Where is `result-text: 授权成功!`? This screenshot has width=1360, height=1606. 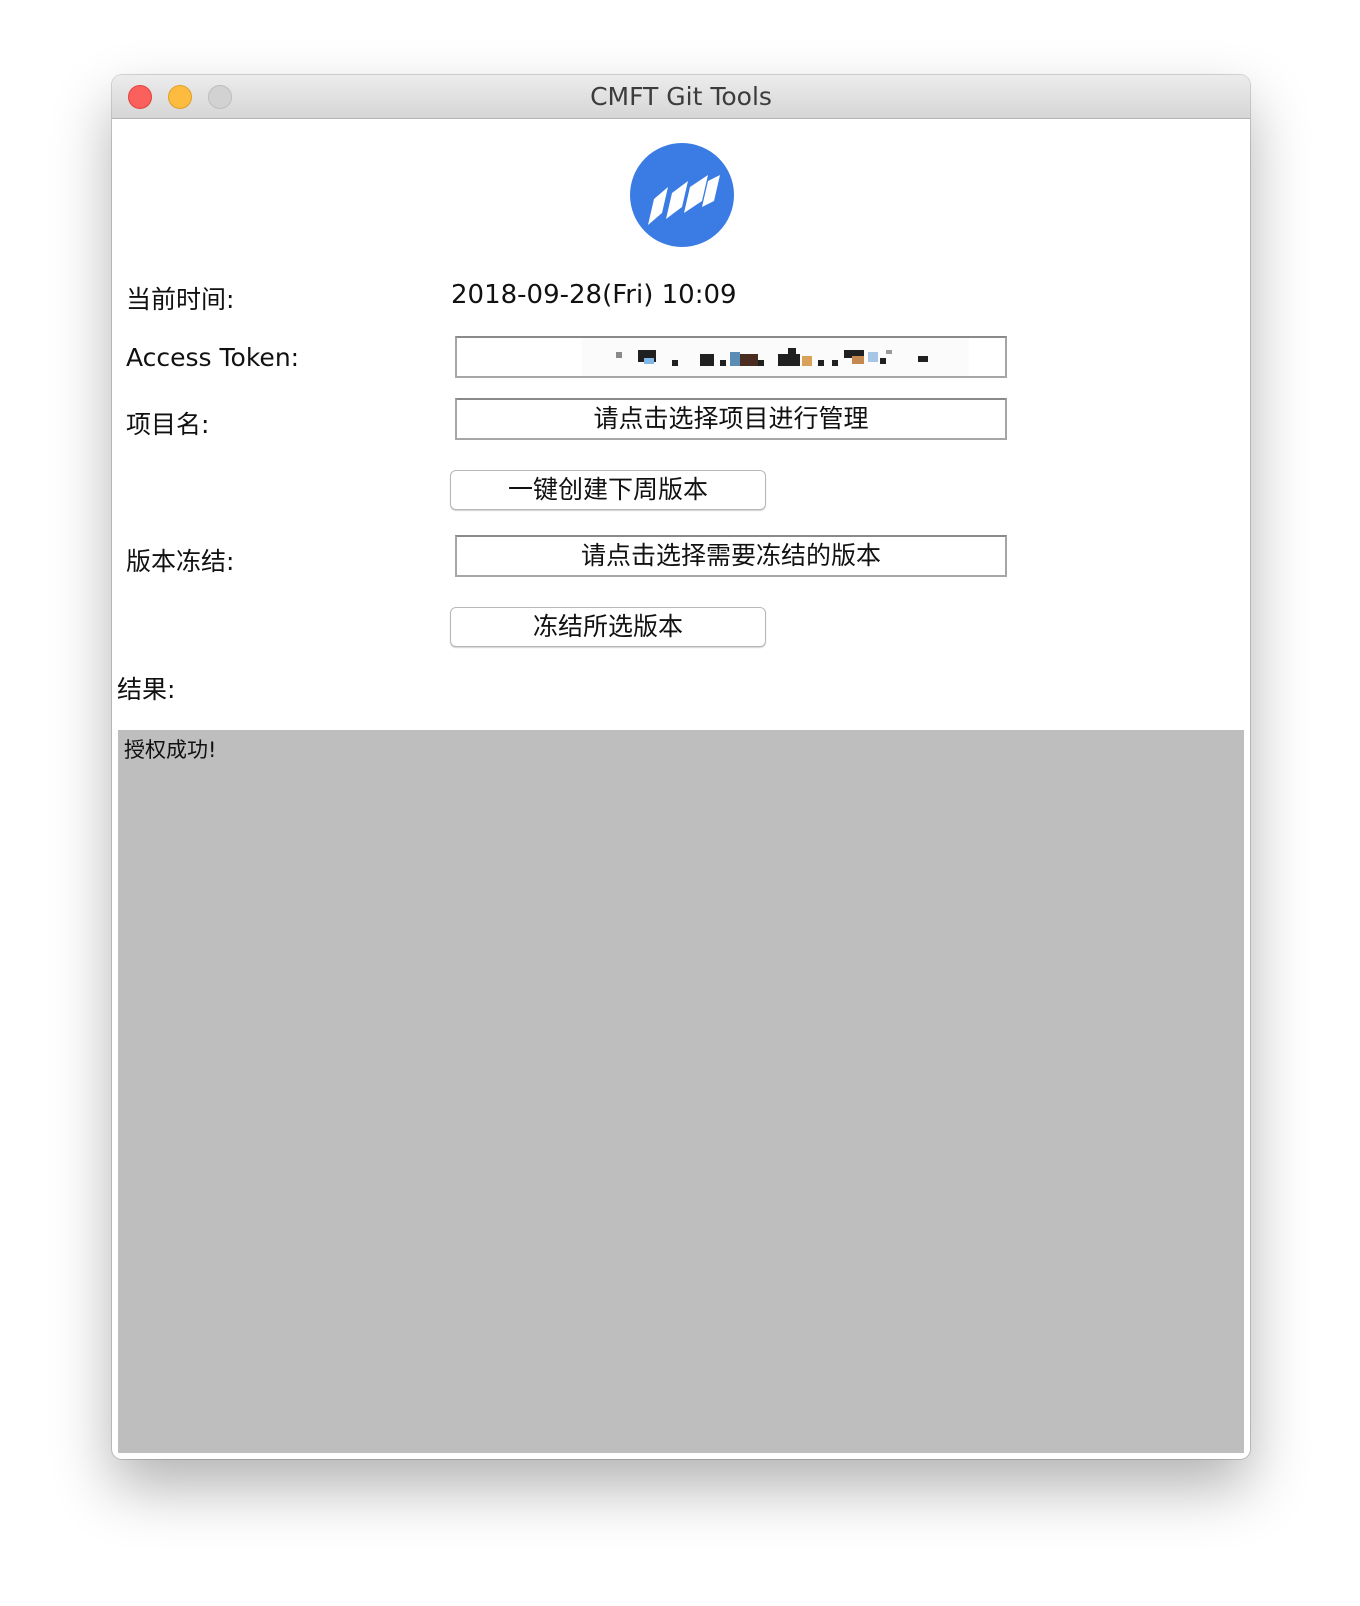
result-text: 授权成功! is located at coordinates (170, 750).